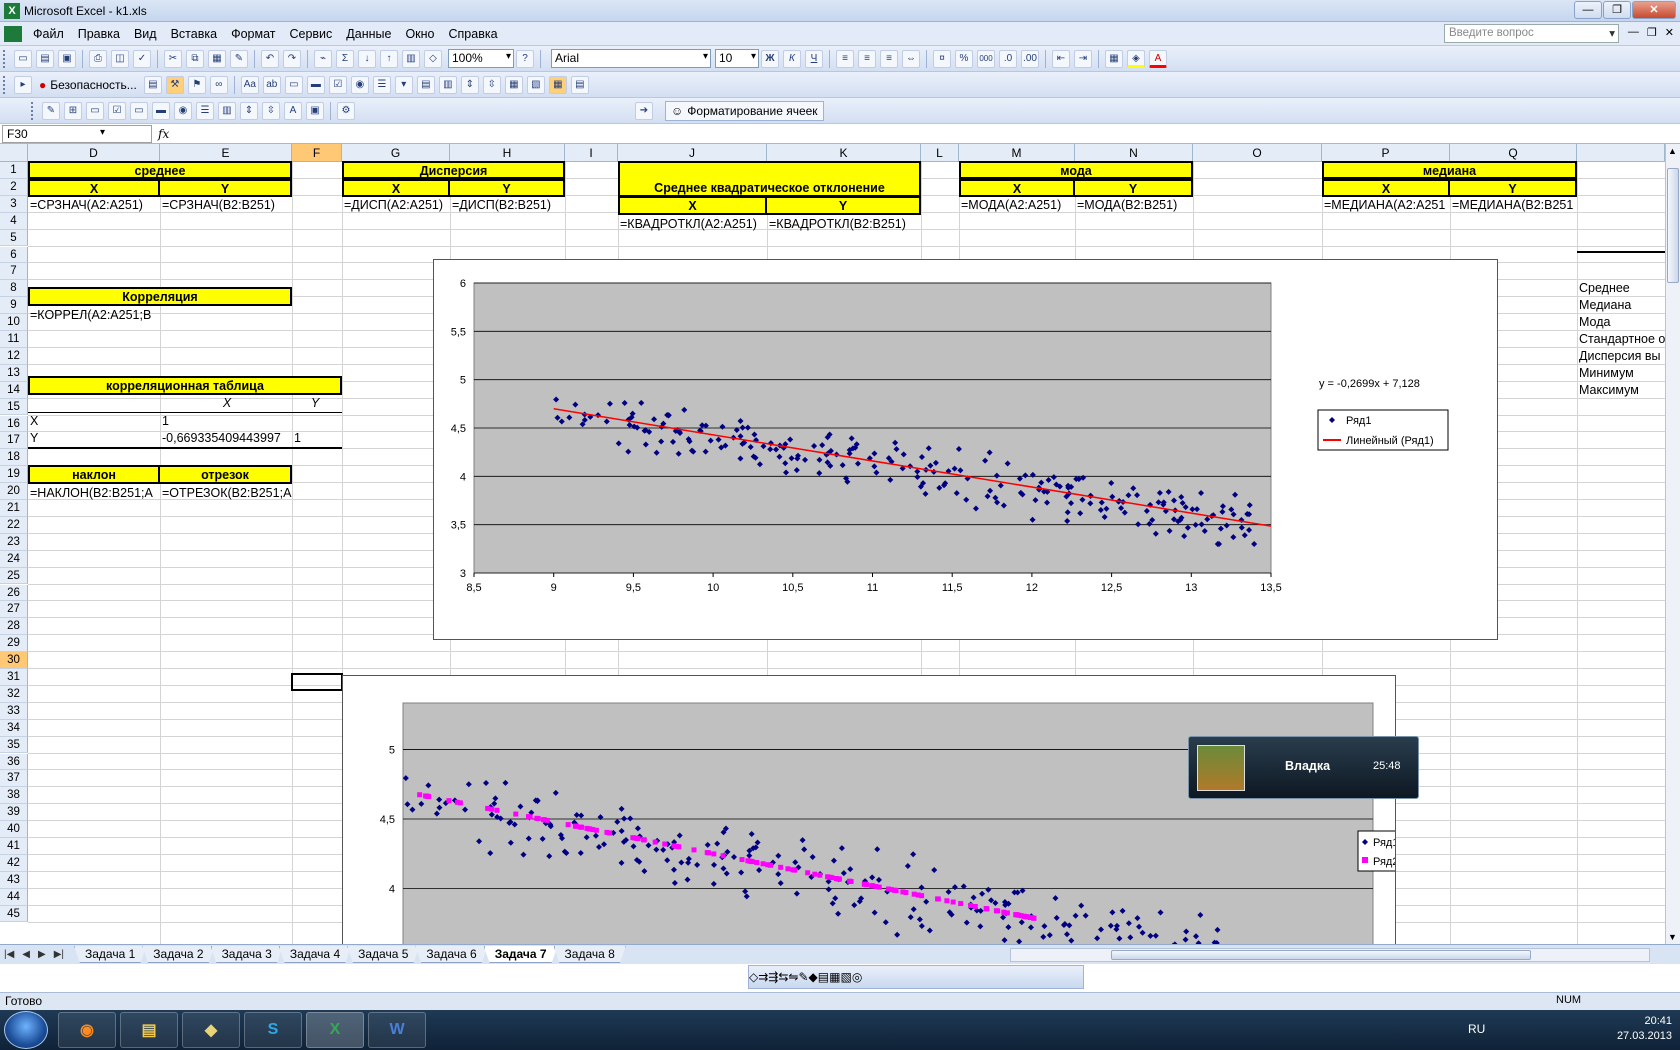 The height and width of the screenshot is (1050, 1680). I want to click on col-header-r, so click(1621, 153).